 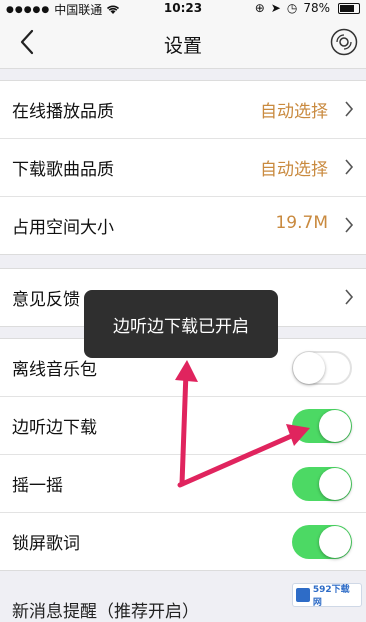 I want to click on status-right: ⊕ ➤ ◷ 78%, so click(x=307, y=8).